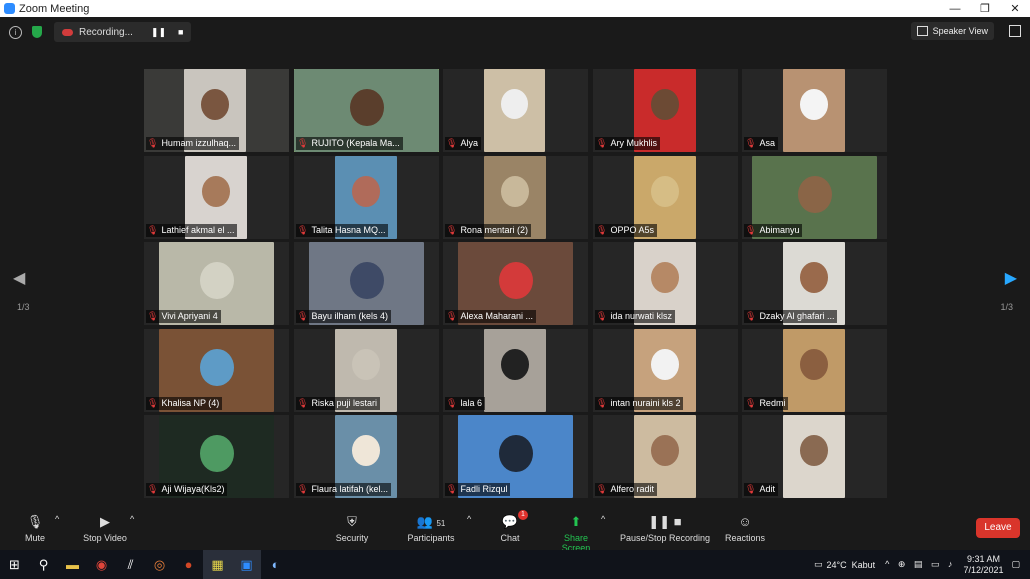  I want to click on media-app-icon: ▦, so click(217, 564).